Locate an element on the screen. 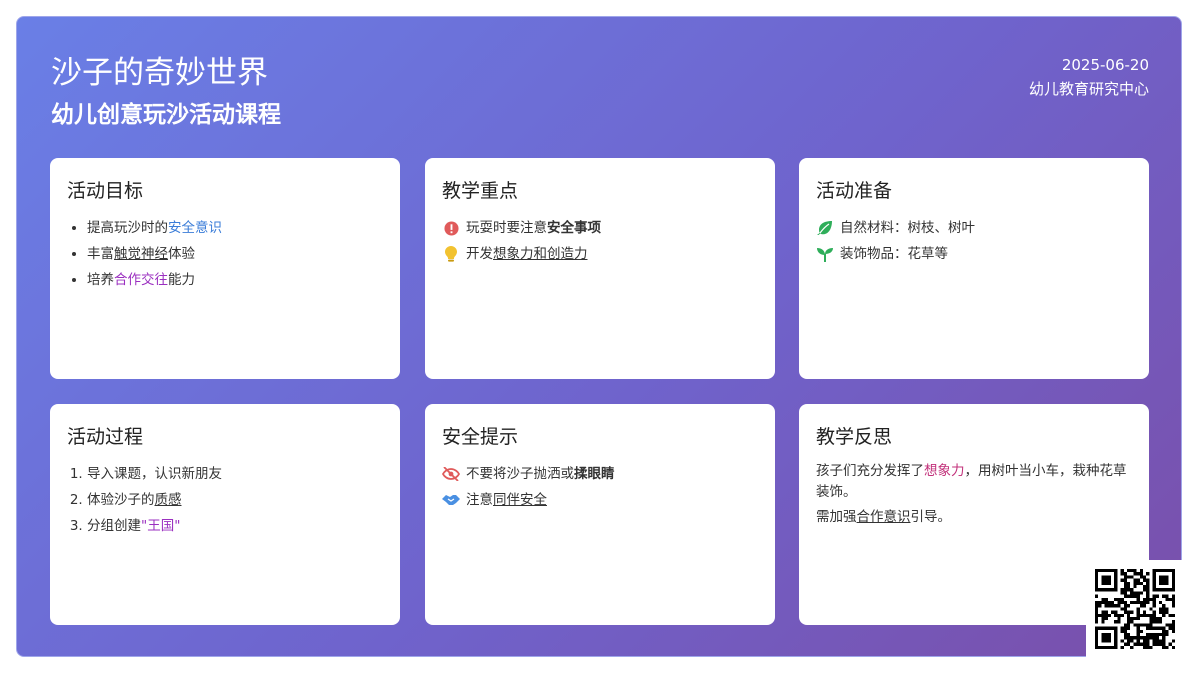  card-title: 活动准备 is located at coordinates (854, 191).